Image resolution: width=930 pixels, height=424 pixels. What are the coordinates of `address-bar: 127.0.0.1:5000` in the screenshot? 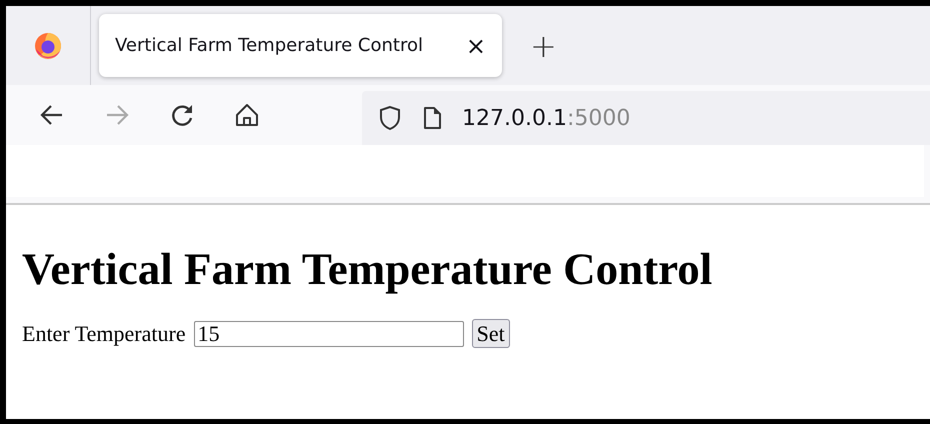 It's located at (646, 118).